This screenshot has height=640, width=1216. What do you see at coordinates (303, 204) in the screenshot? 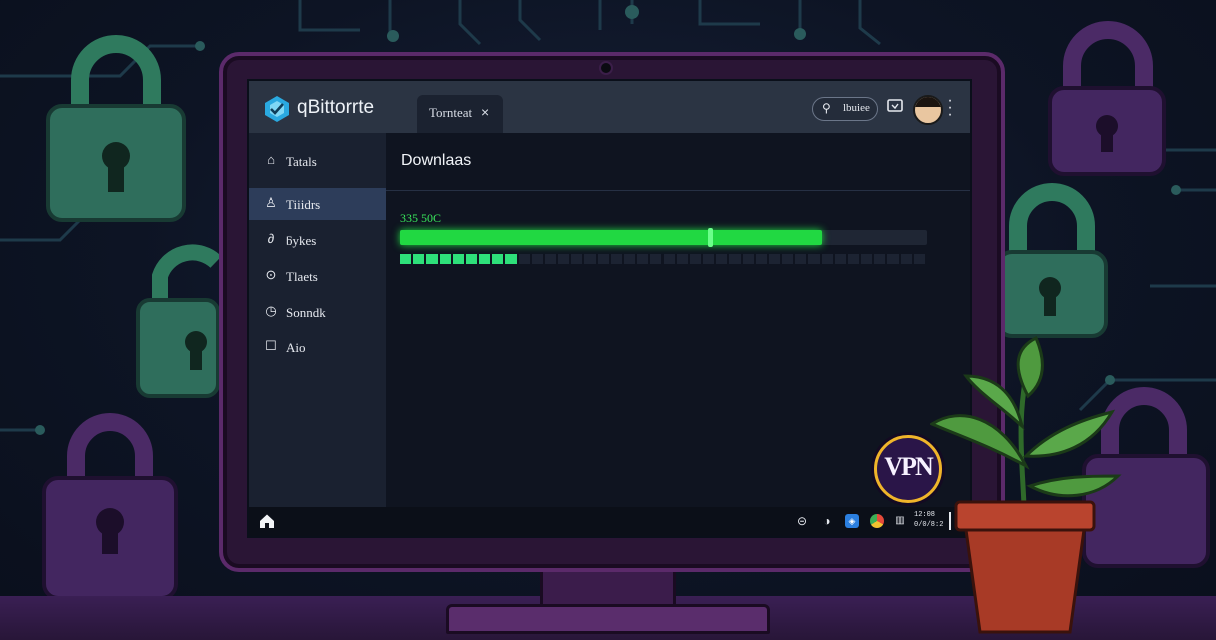
I see `sidebar-item-label: Tiiidrs` at bounding box center [303, 204].